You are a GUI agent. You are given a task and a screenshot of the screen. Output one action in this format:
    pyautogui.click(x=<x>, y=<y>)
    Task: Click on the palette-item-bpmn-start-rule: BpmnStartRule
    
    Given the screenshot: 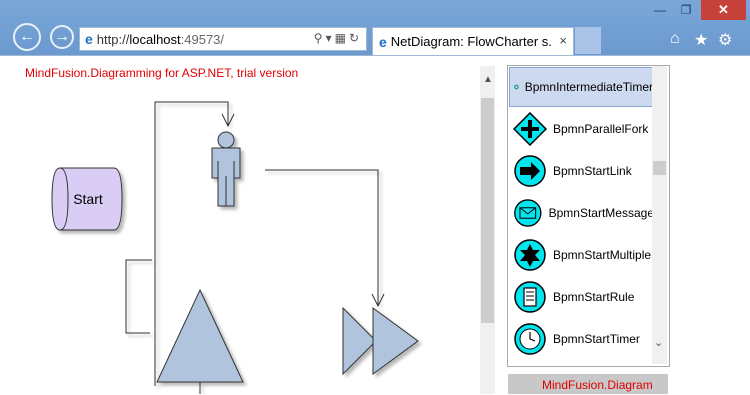 What is the action you would take?
    pyautogui.click(x=581, y=297)
    